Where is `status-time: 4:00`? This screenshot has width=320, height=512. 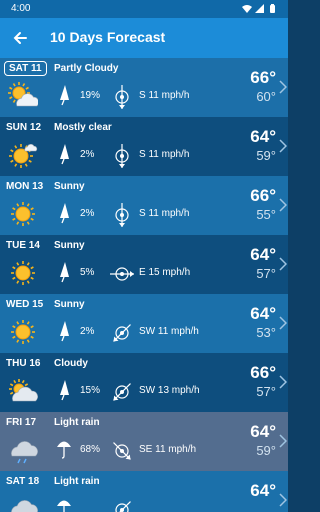
status-time: 4:00 is located at coordinates (21, 8).